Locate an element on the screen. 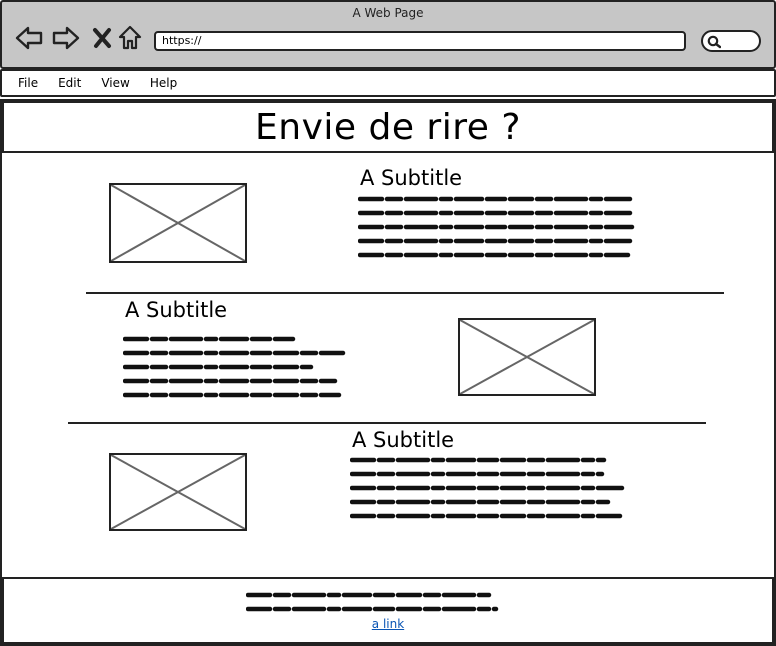 This screenshot has width=776, height=646. footer-link-row: a link is located at coordinates (388, 624).